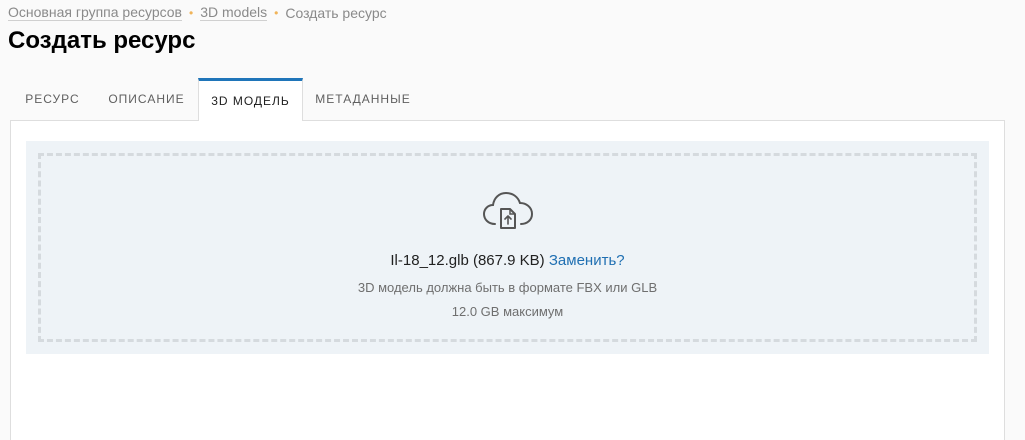 The height and width of the screenshot is (440, 1025). I want to click on tab-metadata: МЕТАДАННЫЕ, so click(363, 99).